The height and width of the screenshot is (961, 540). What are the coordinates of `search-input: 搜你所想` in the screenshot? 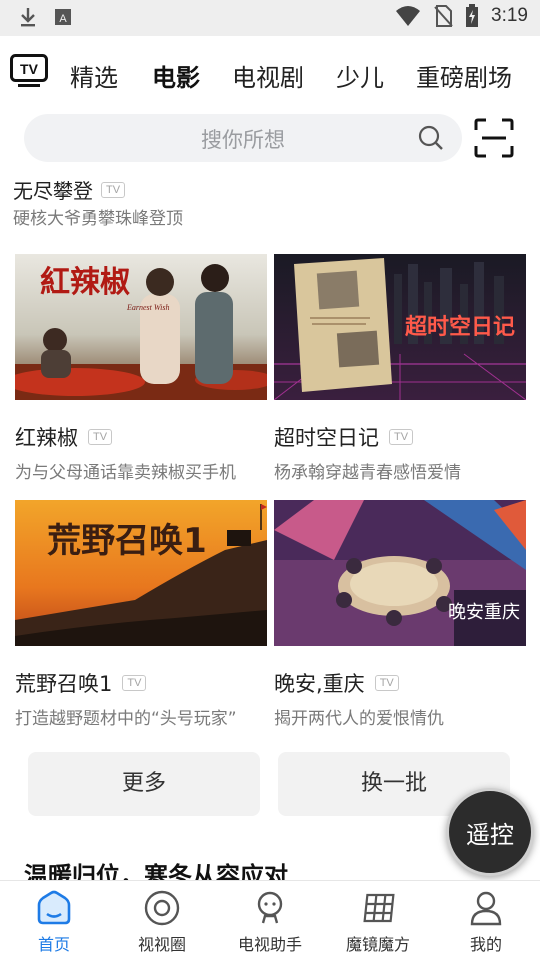 It's located at (243, 138).